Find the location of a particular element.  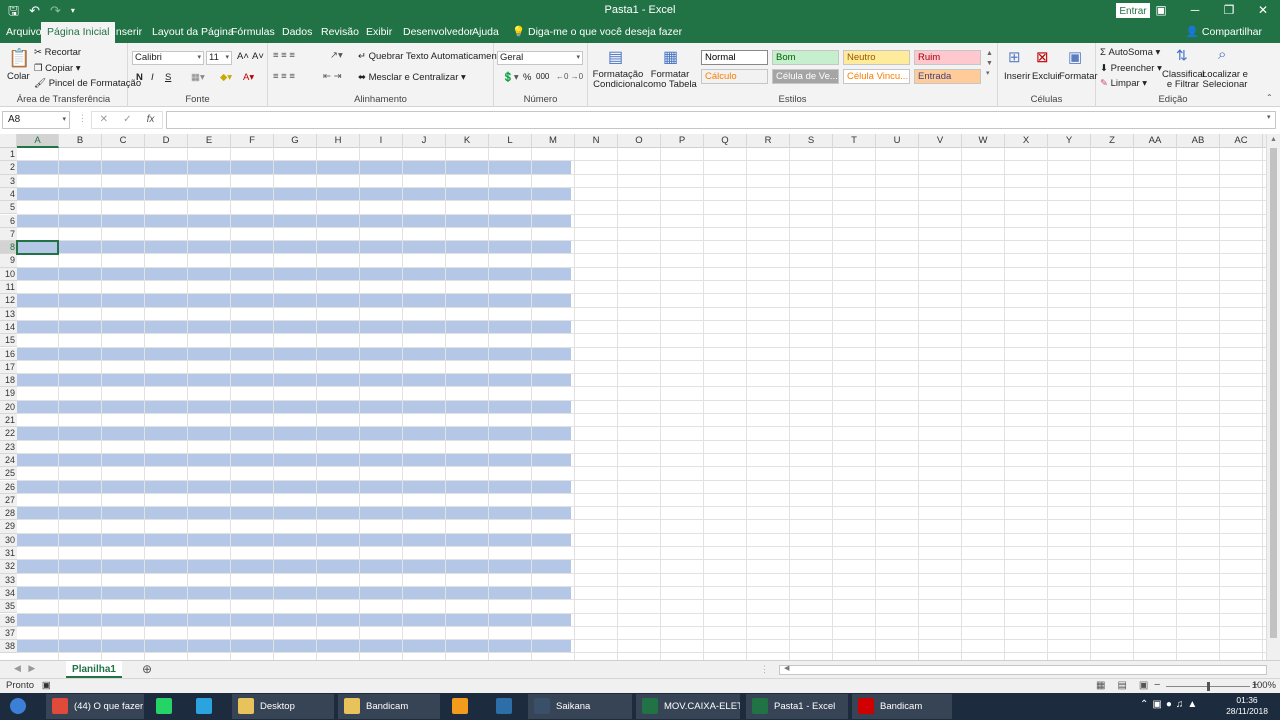

collapse-ribbon-icon: ⌃ is located at coordinates (1269, 97).